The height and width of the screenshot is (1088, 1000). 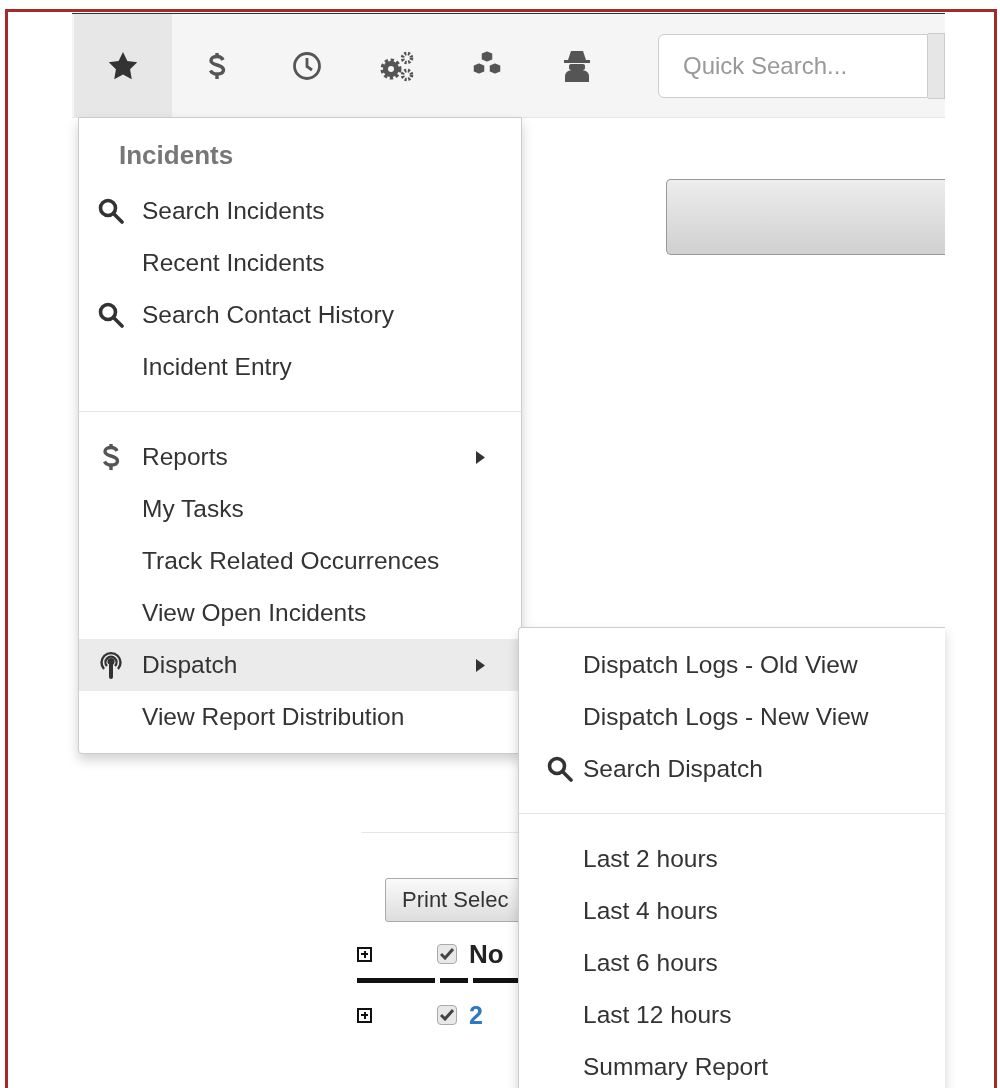 I want to click on menu-item: View Open Incidents, so click(x=300, y=613).